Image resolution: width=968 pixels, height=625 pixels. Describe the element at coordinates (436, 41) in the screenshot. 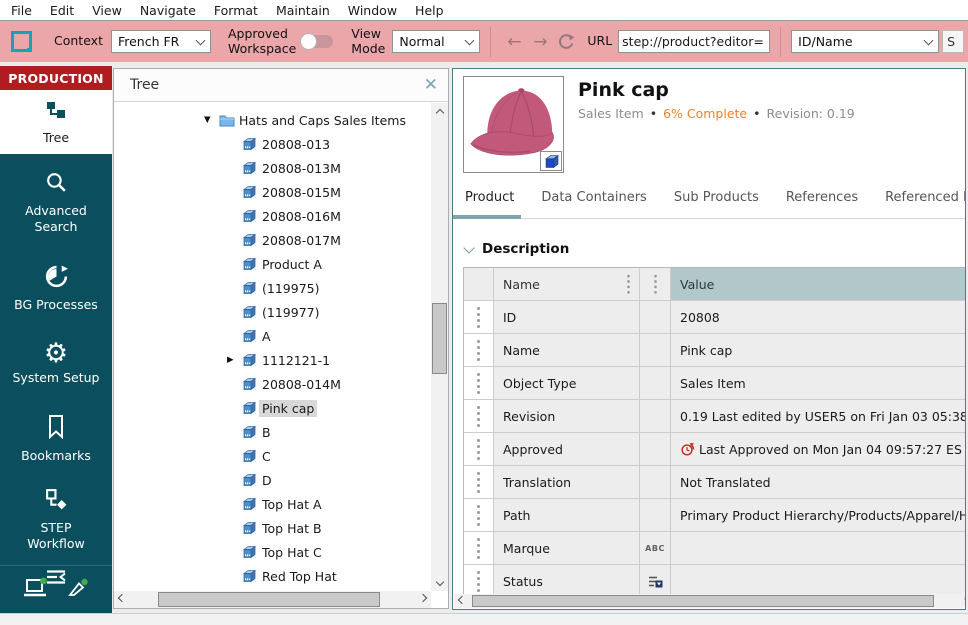

I see `view-mode-select: Normal` at that location.